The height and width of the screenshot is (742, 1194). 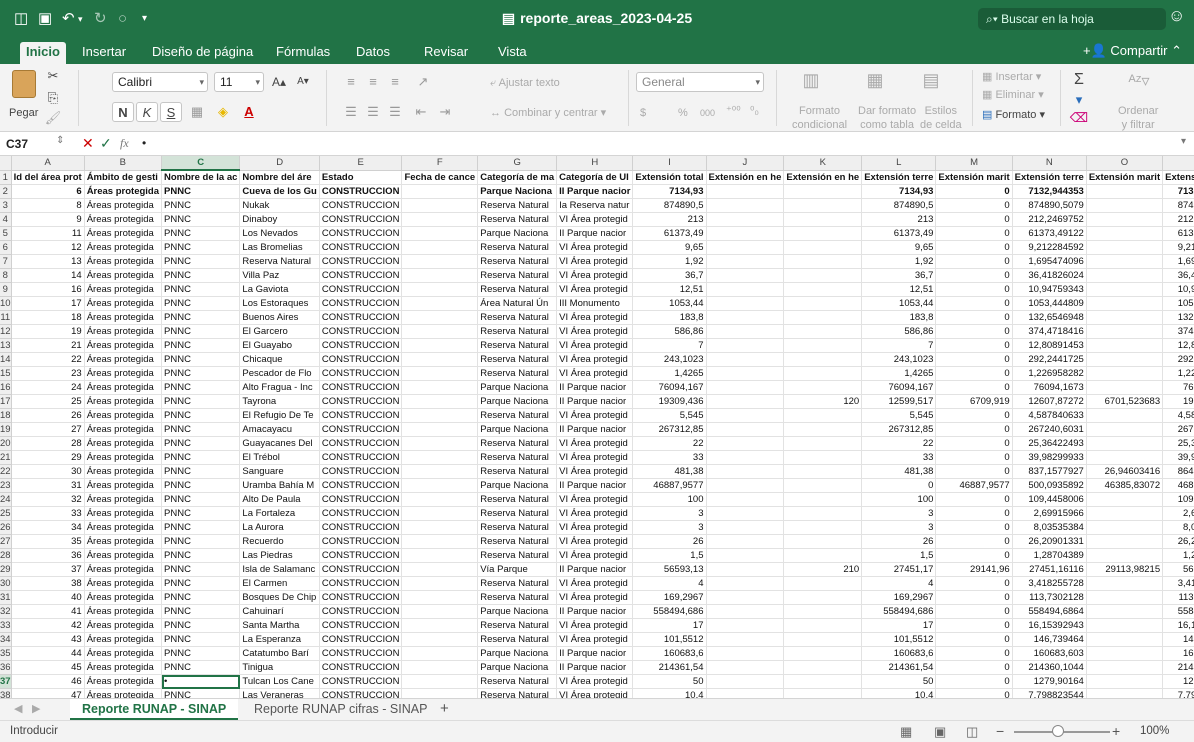 What do you see at coordinates (279, 653) in the screenshot?
I see `table-cell: Catatumbo Barí` at bounding box center [279, 653].